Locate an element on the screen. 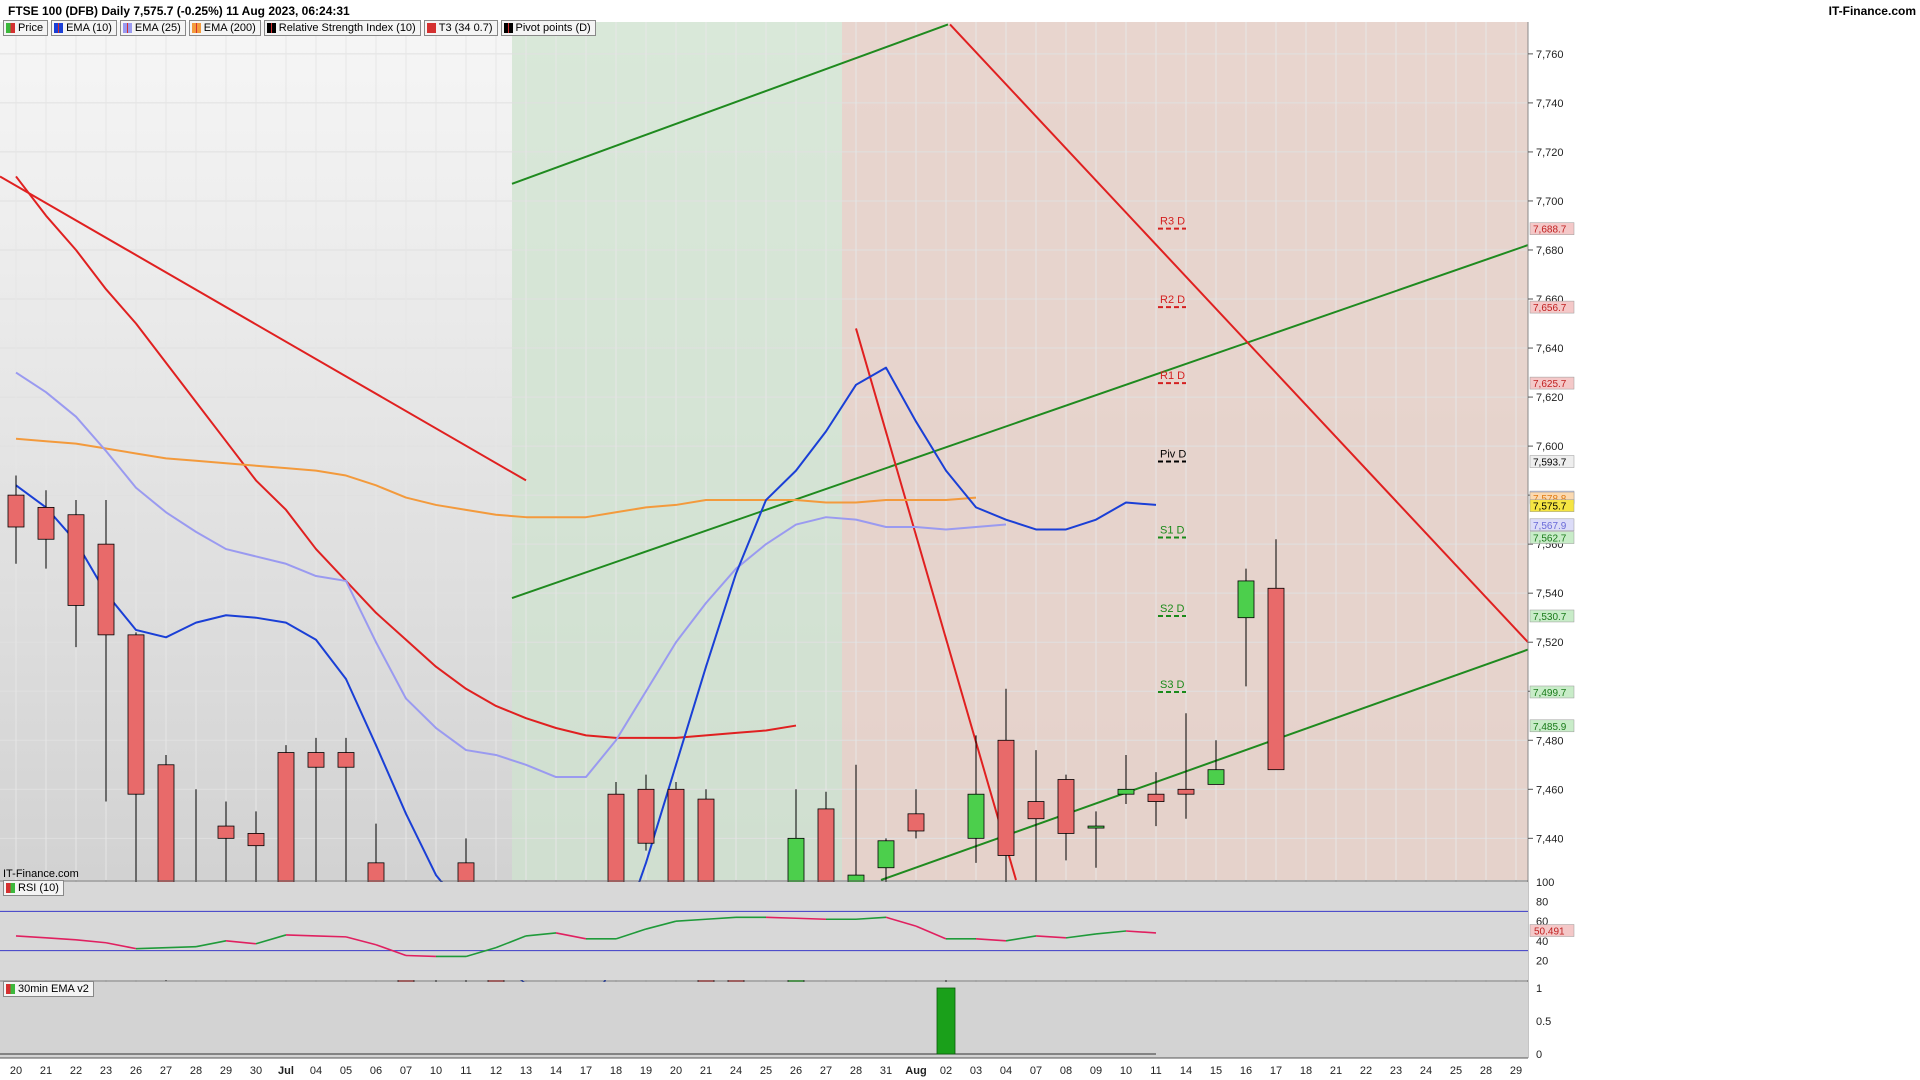 The height and width of the screenshot is (1080, 1920). y-tick-label: 7,540 is located at coordinates (1550, 594).